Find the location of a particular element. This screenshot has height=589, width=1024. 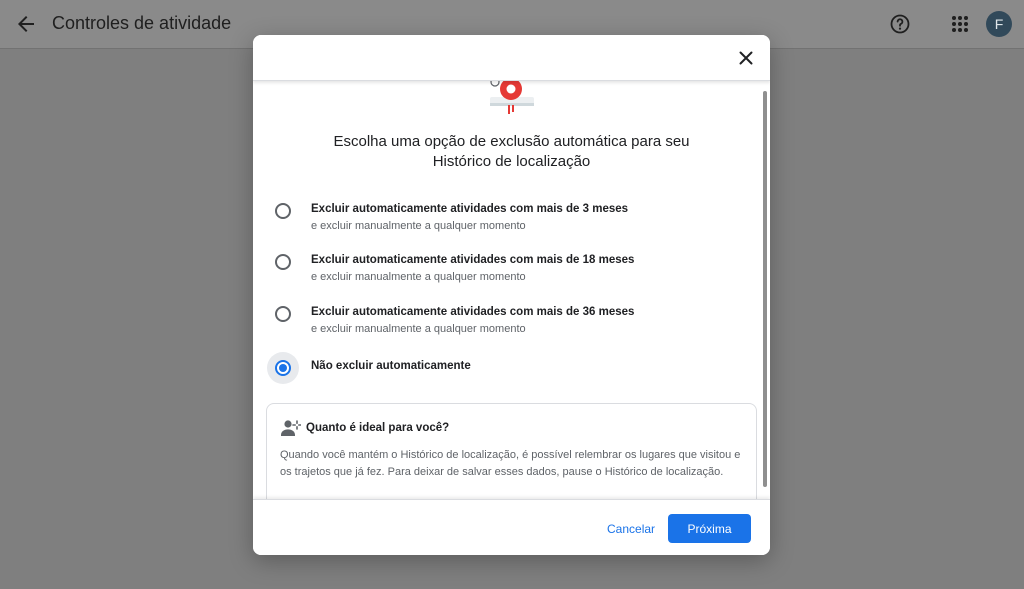

option-label: Não excluir automaticamente is located at coordinates (391, 366).